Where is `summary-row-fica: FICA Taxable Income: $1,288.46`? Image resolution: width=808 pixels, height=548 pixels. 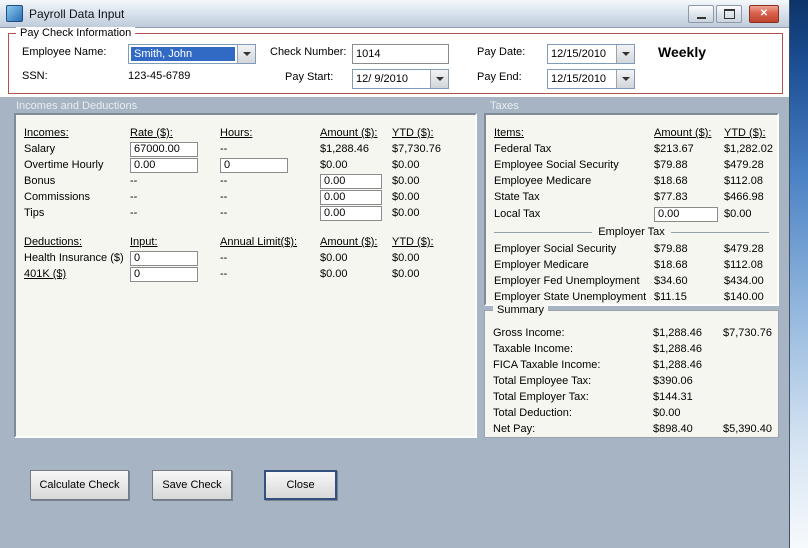
summary-row-fica: FICA Taxable Income: $1,288.46 is located at coordinates (635, 365).